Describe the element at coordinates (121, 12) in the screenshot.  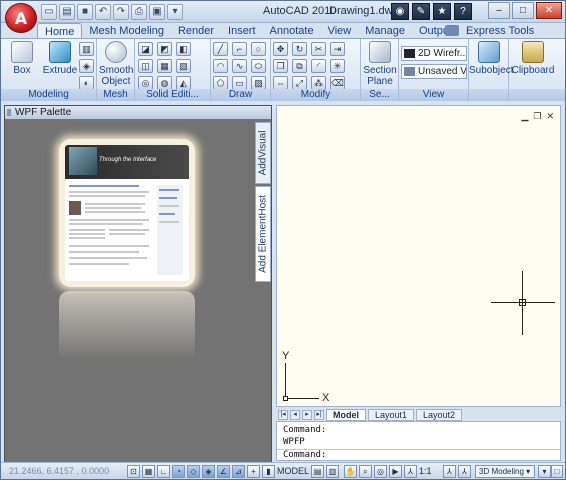
I see `redo-icon: ↷` at that location.